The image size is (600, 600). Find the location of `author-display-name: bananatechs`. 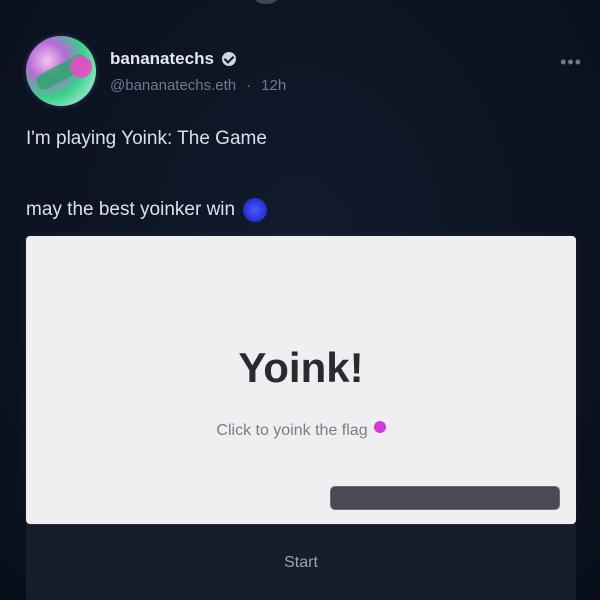

author-display-name: bananatechs is located at coordinates (162, 59).